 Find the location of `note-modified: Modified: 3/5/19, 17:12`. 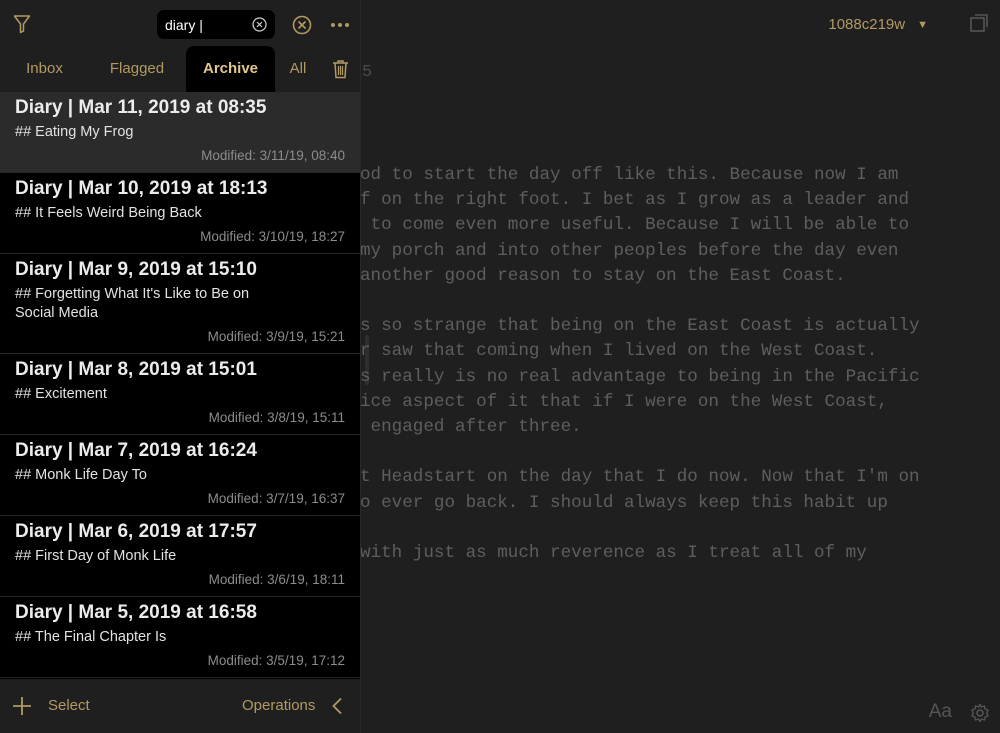

note-modified: Modified: 3/5/19, 17:12 is located at coordinates (276, 660).